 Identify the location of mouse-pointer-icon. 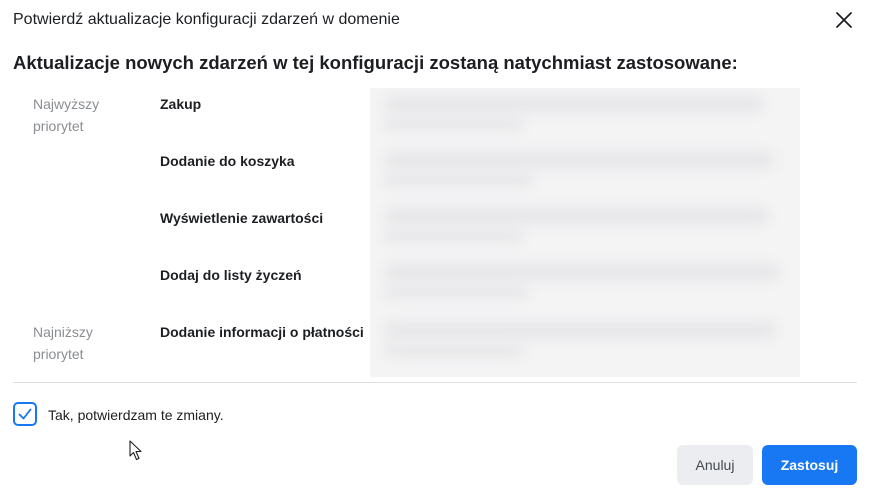
(135, 450).